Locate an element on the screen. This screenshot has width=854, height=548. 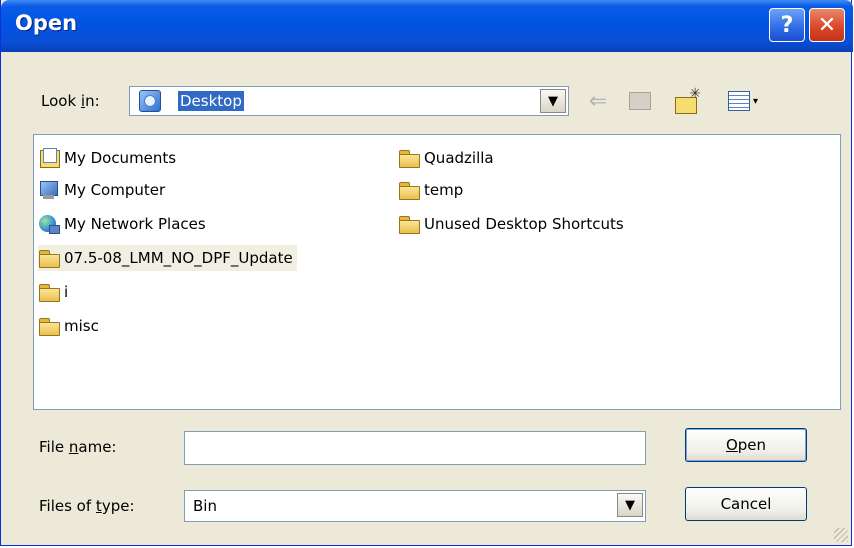
filename-input is located at coordinates (415, 448).